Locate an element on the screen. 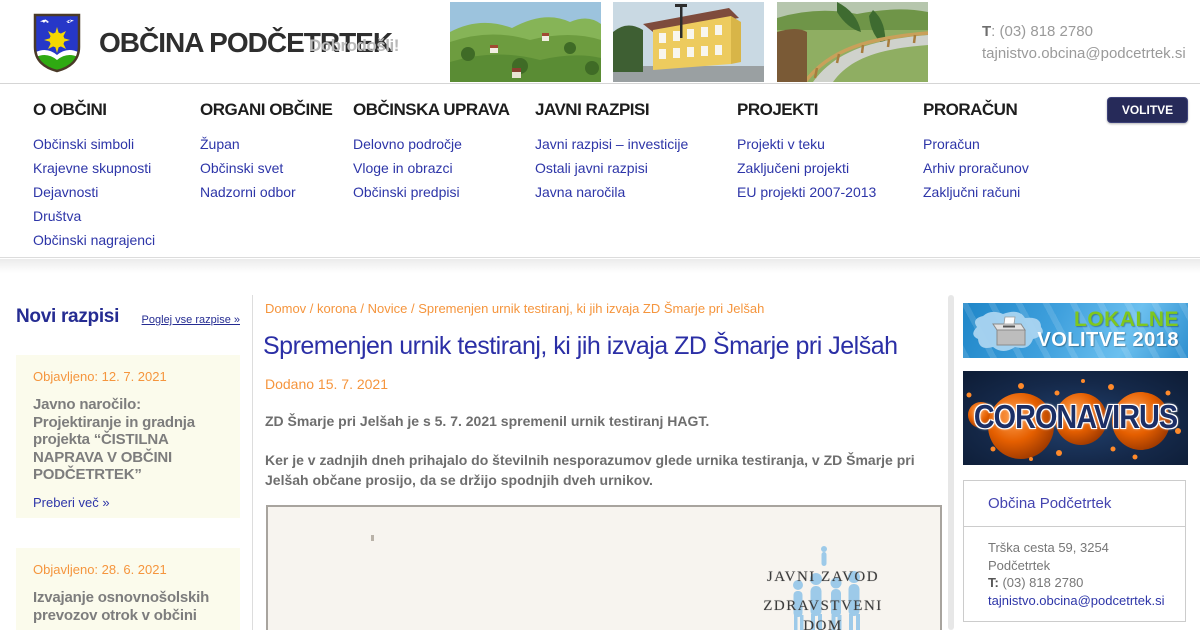  scanned-document-image: JAVNI ZAVOD ZDRAVSTVENI DOM is located at coordinates (604, 567).